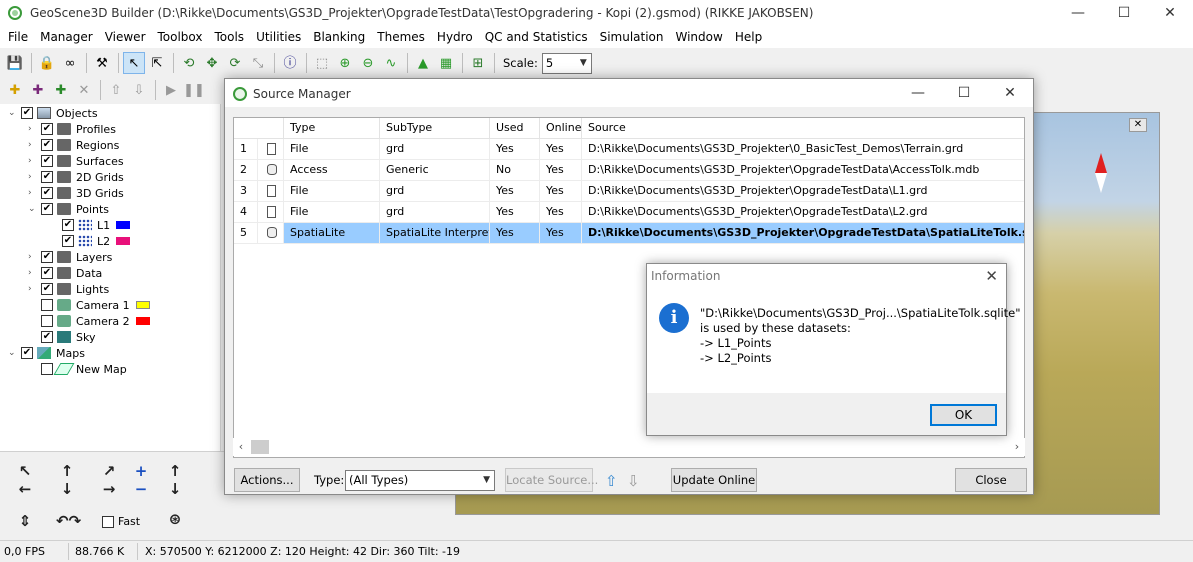 The image size is (1193, 562). What do you see at coordinates (67, 489) in the screenshot?
I see `nav-down-icon: ↓` at bounding box center [67, 489].